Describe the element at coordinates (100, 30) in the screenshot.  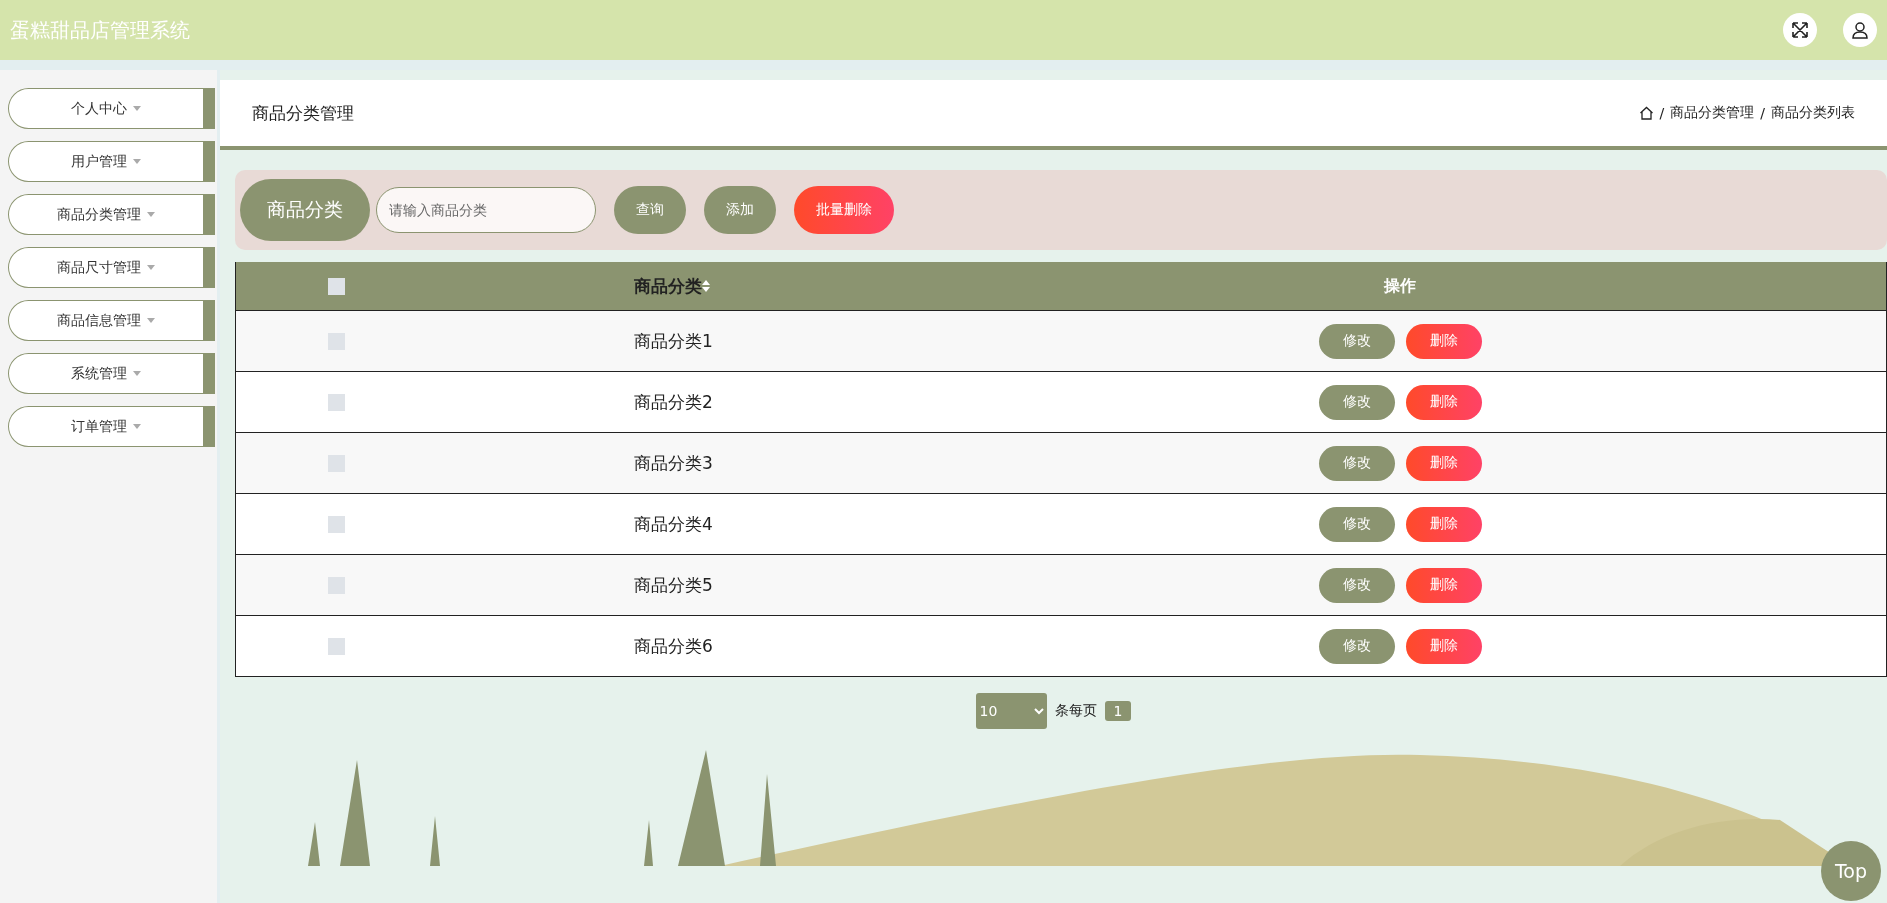
I see `app-title: 蛋糕甜品店管理系统` at that location.